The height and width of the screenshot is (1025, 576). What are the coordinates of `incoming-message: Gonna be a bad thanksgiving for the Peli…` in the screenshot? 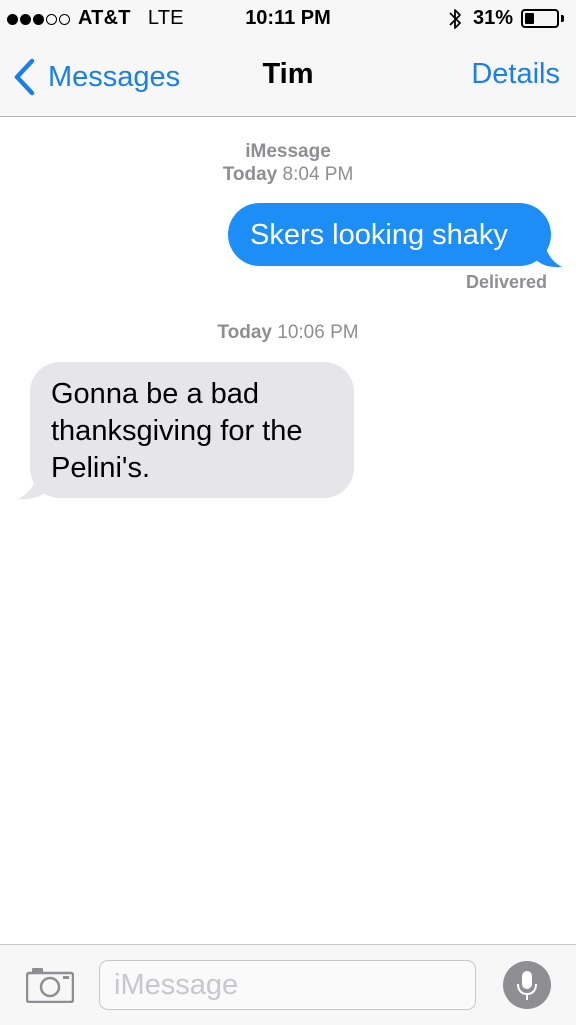 It's located at (192, 430).